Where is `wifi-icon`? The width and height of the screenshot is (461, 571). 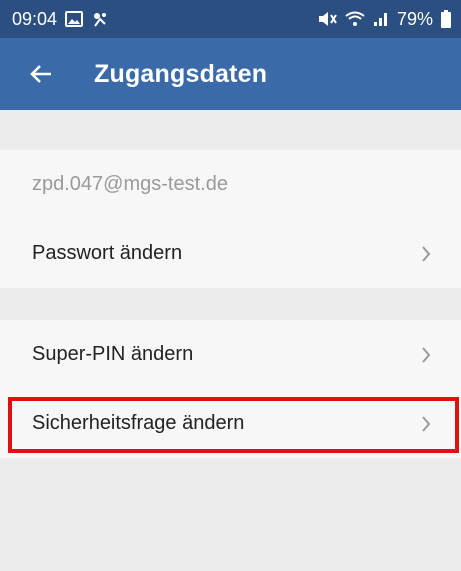
wifi-icon is located at coordinates (355, 19).